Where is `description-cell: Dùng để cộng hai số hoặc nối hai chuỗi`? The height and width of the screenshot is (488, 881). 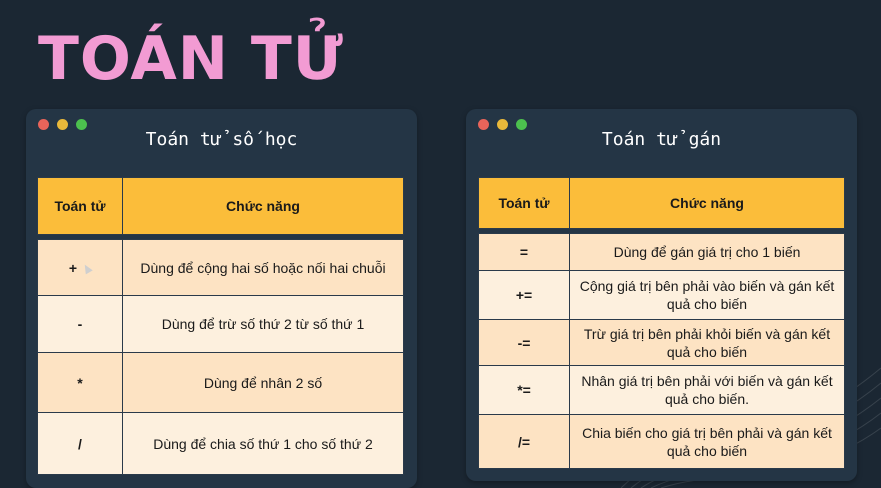 description-cell: Dùng để cộng hai số hoặc nối hai chuỗi is located at coordinates (263, 267).